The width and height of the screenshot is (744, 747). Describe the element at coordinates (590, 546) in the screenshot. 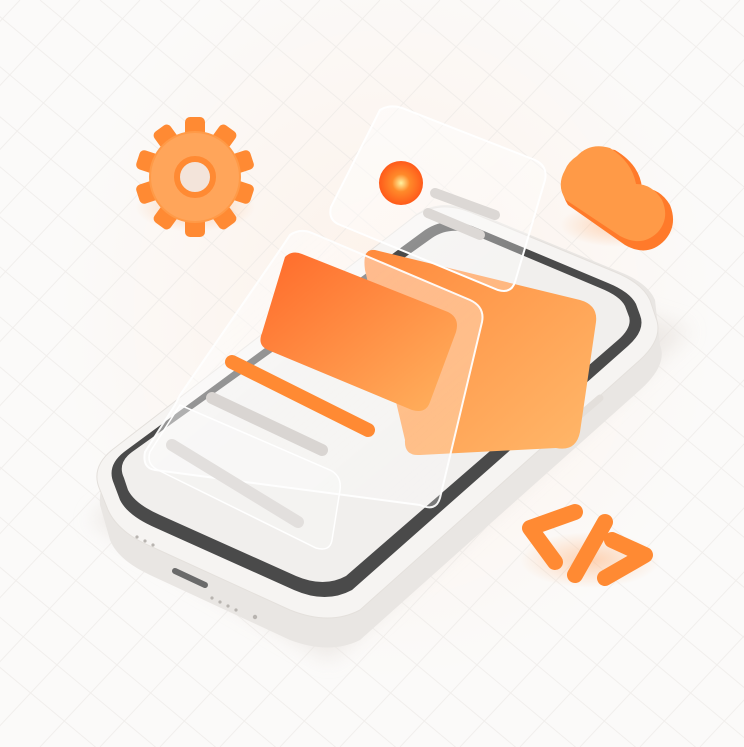

I see `code-icon` at that location.